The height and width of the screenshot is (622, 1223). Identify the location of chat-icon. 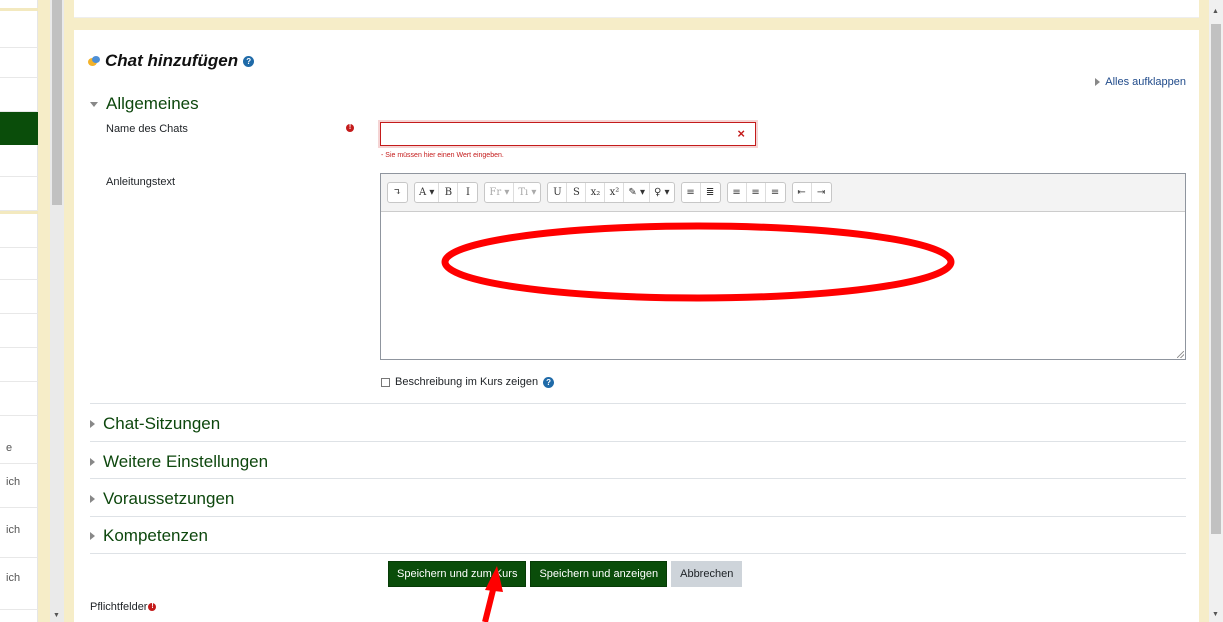
(94, 61).